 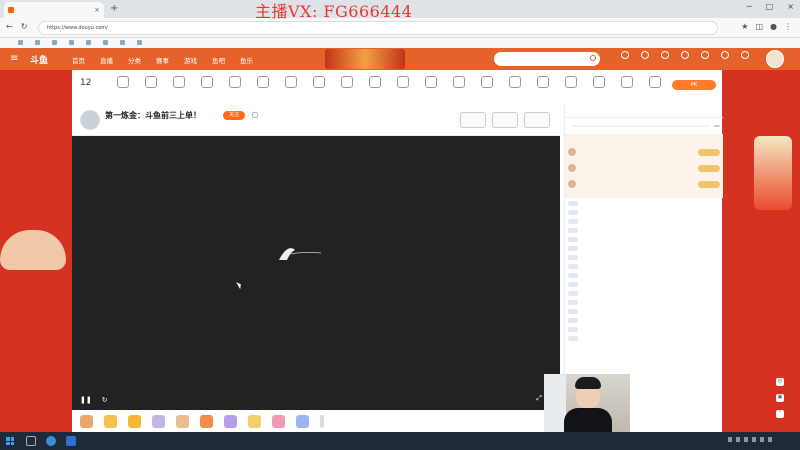 I want to click on menu-hamburger-icon: ≡, so click(x=14, y=58).